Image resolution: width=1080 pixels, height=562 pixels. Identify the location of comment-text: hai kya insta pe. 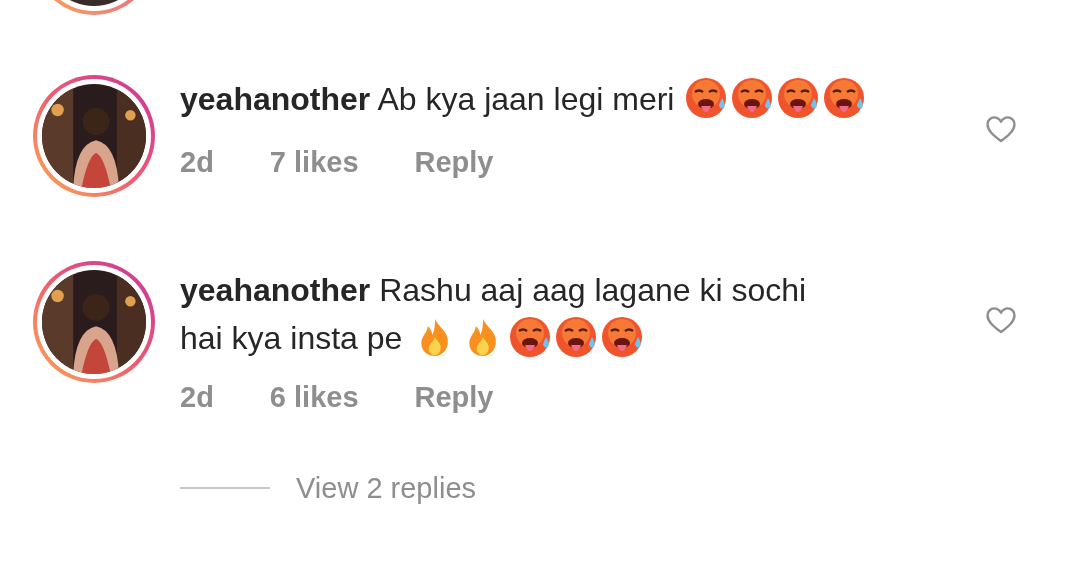
(291, 338).